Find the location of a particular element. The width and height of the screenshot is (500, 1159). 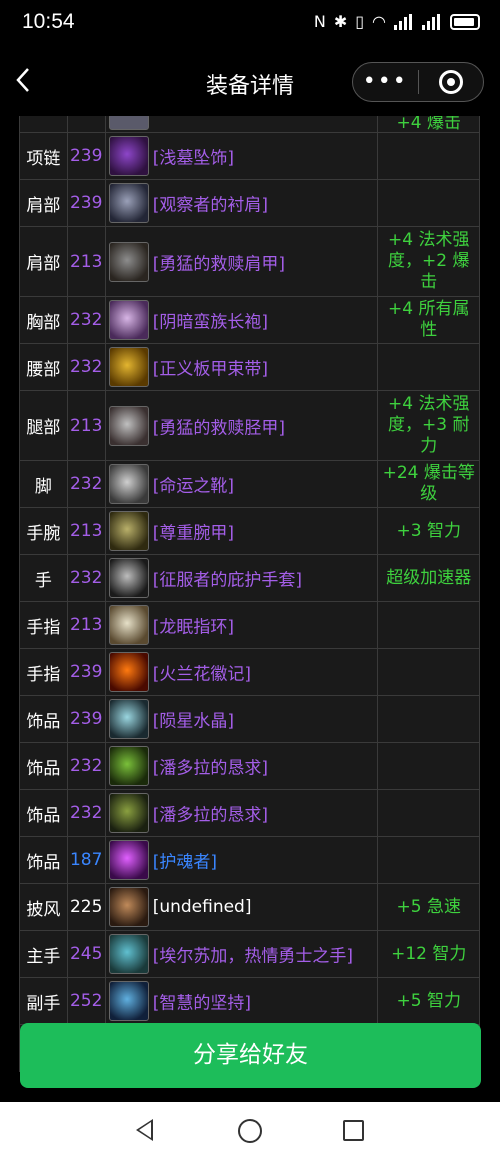

table-row: 手指 239 [火兰花徽记] is located at coordinates (249, 672).